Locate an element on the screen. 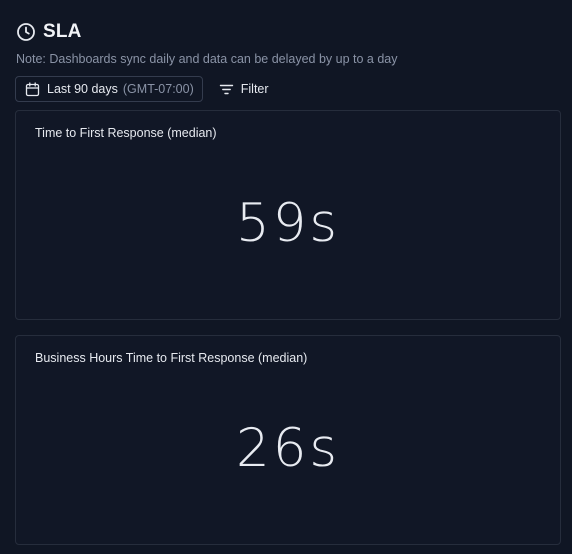 This screenshot has height=554, width=572. clock-icon is located at coordinates (26, 32).